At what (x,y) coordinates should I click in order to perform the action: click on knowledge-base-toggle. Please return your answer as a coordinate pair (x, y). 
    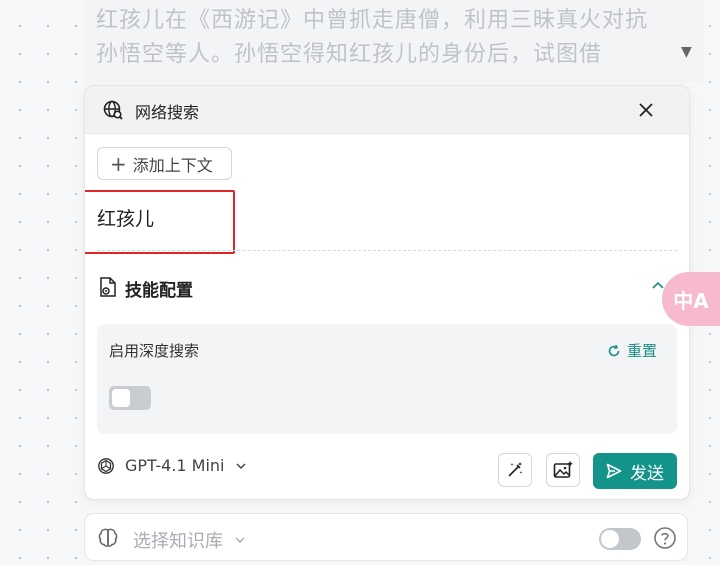
    Looking at the image, I should click on (620, 539).